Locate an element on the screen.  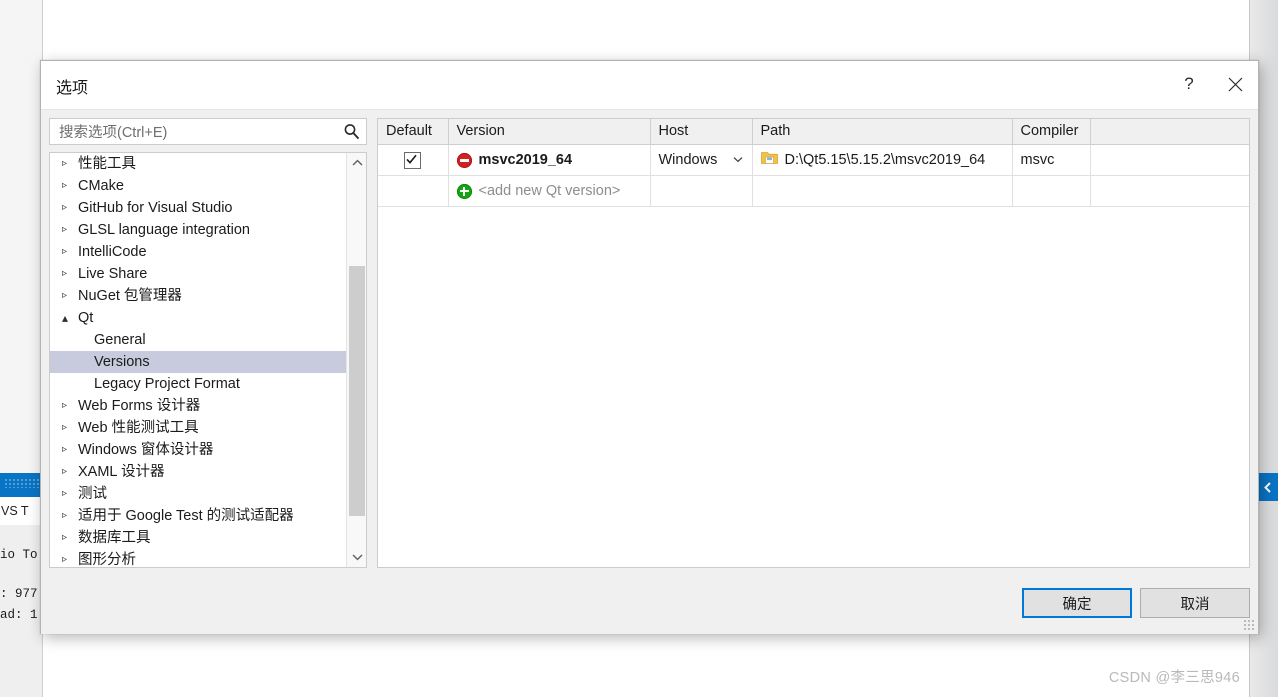
tree-item-5: ▹ Live Share is located at coordinates (198, 274).